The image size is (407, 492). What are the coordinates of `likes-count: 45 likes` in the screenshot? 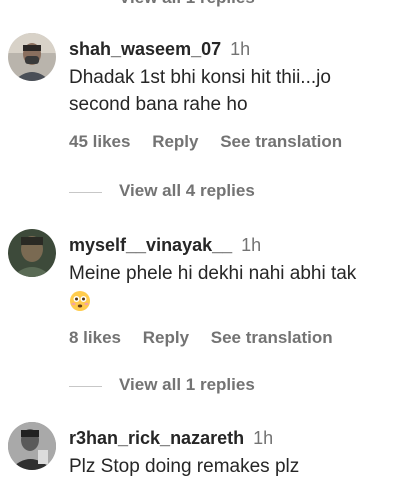 It's located at (99, 141).